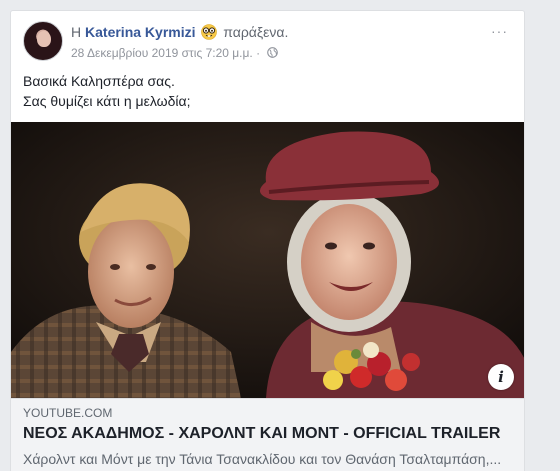  What do you see at coordinates (162, 53) in the screenshot?
I see `post-timestamp: 28 Δεκεμβρίου 2019 στις 7:20 μ.μ.` at bounding box center [162, 53].